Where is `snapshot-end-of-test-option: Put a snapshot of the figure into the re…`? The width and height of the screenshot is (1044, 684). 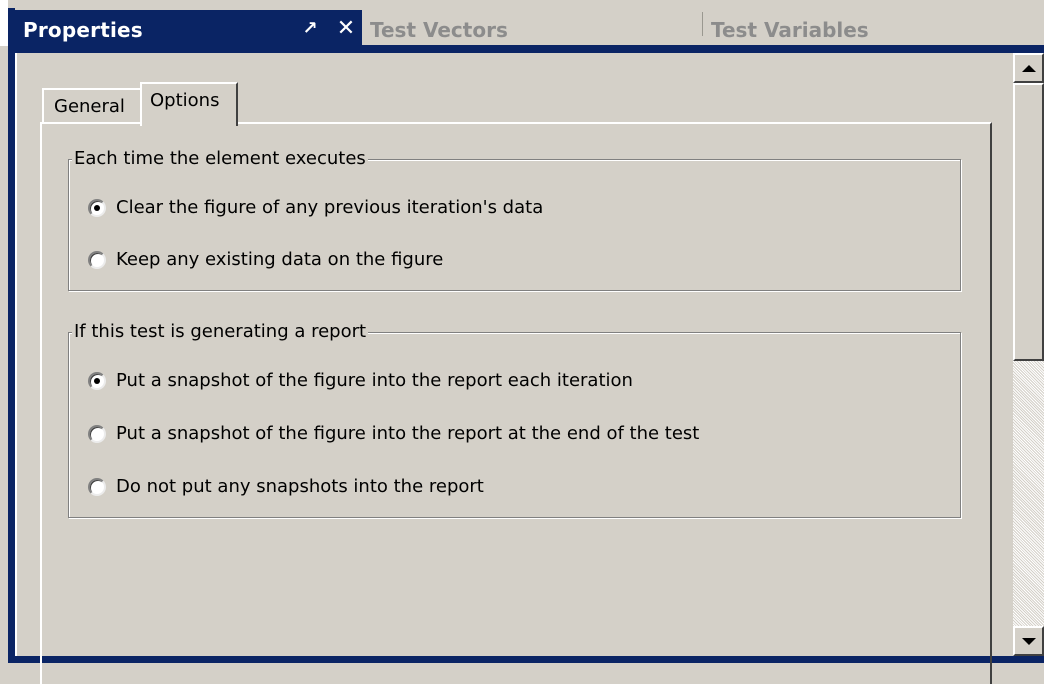
snapshot-end-of-test-option: Put a snapshot of the figure into the re… is located at coordinates (393, 433).